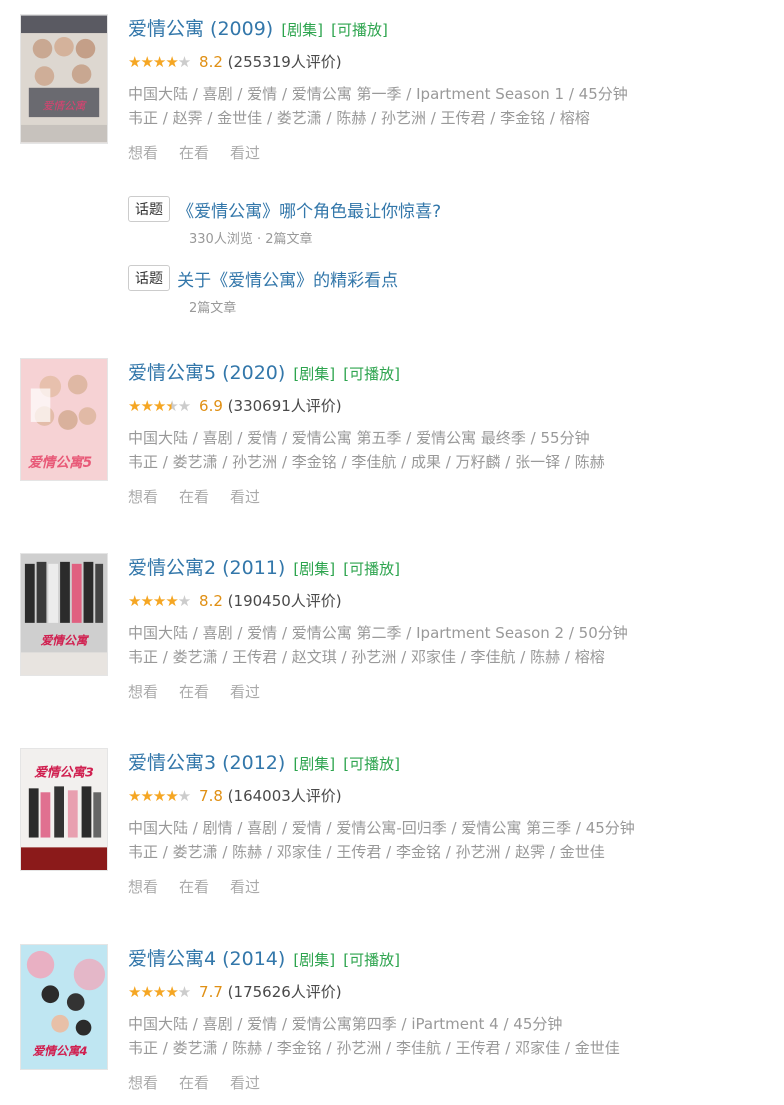 The height and width of the screenshot is (1105, 784). Describe the element at coordinates (284, 601) in the screenshot. I see `rating-votes: (190450人评价)` at that location.